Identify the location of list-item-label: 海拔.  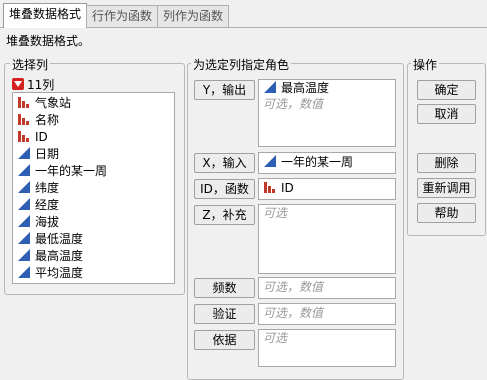
(47, 222).